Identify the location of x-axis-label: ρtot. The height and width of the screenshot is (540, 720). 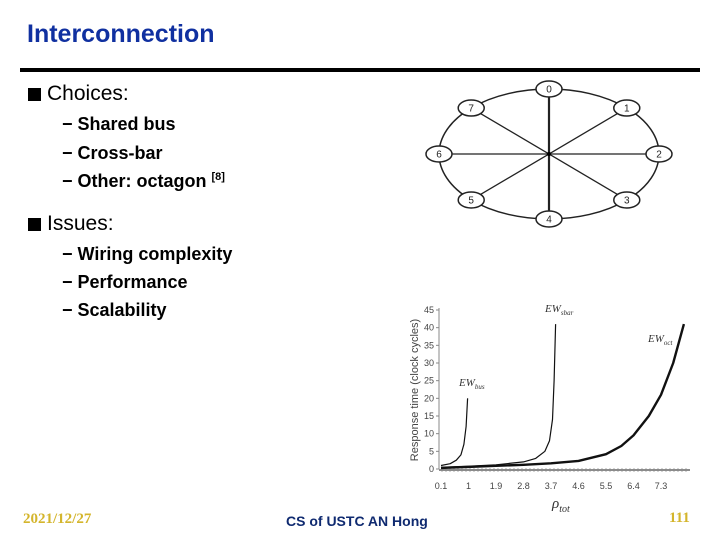
(560, 505).